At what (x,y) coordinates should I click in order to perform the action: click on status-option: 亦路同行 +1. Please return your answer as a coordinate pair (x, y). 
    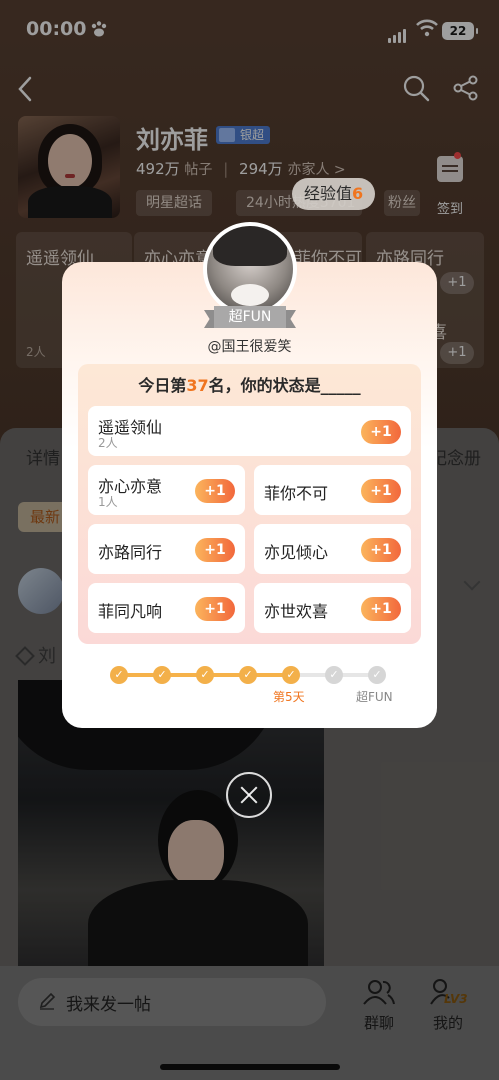
    Looking at the image, I should click on (166, 549).